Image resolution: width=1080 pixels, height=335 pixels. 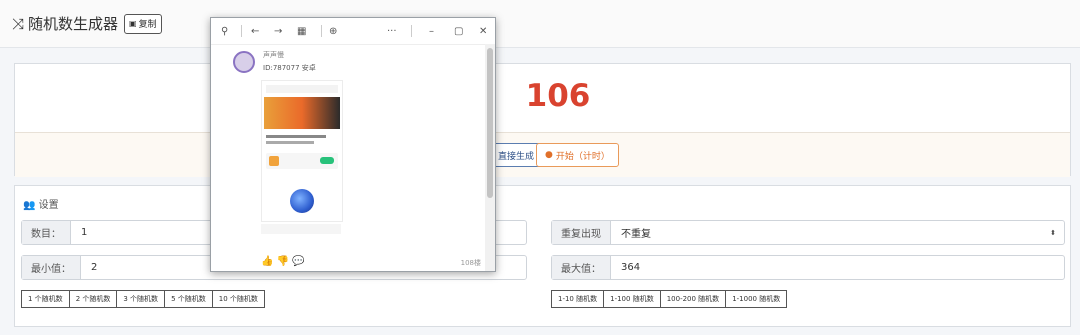 I want to click on grid-icon: ▦, so click(x=301, y=31).